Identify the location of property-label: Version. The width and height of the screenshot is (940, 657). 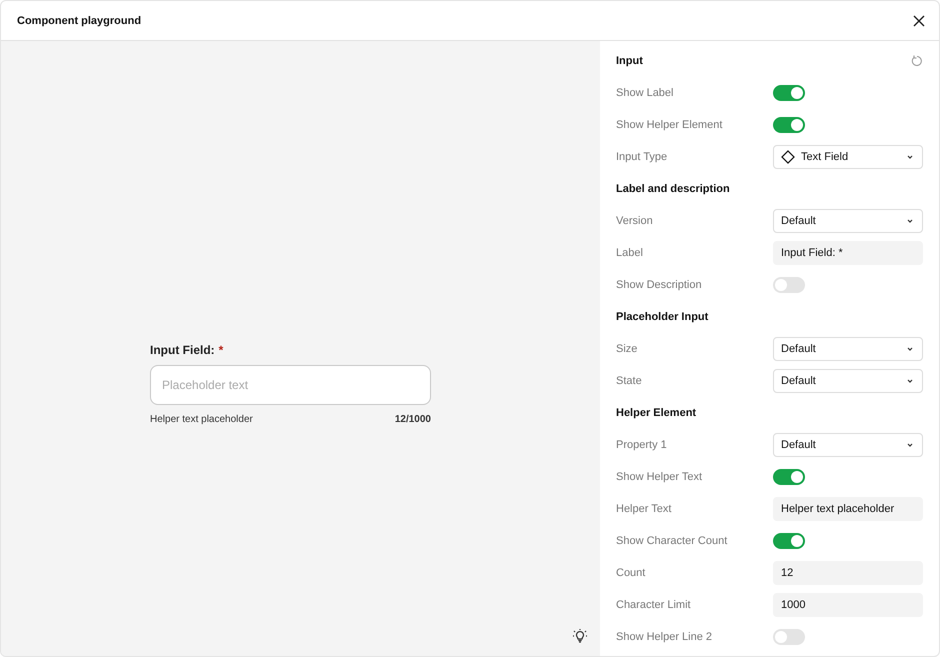
(634, 221).